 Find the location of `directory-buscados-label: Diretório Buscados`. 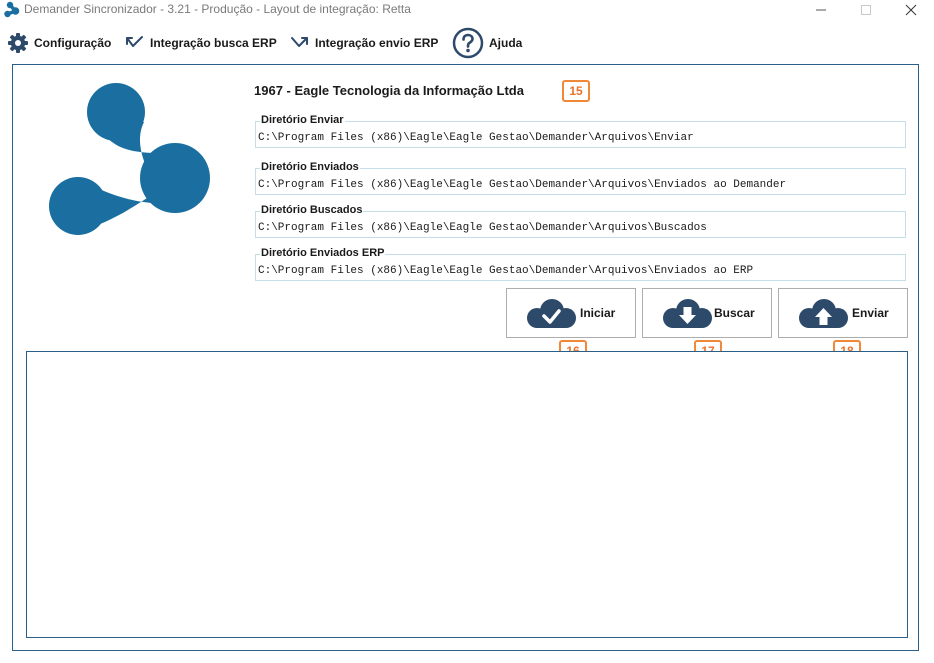

directory-buscados-label: Diretório Buscados is located at coordinates (312, 210).